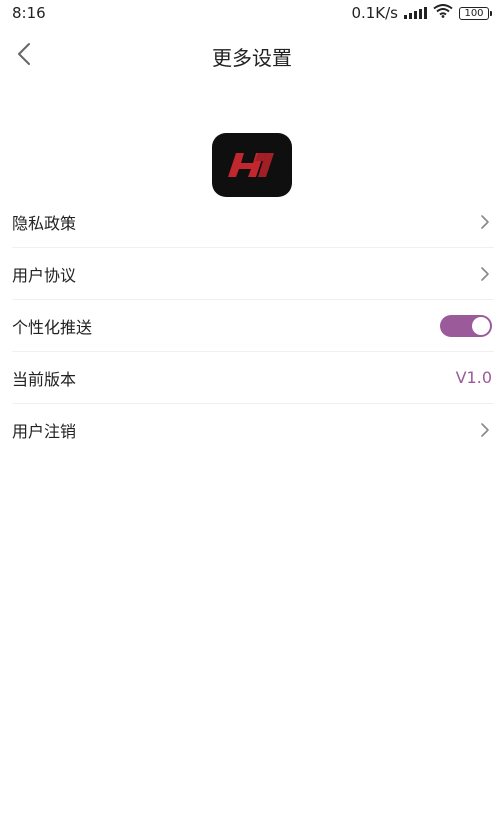 Image resolution: width=504 pixels, height=839 pixels. I want to click on setting-label: 用户注销, so click(44, 431).